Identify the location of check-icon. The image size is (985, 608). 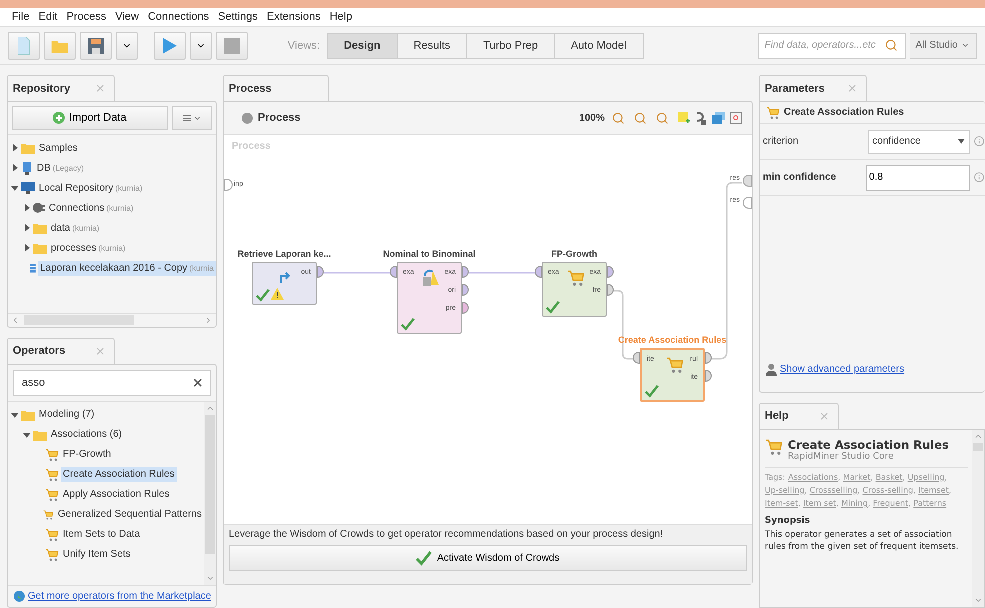
(263, 295).